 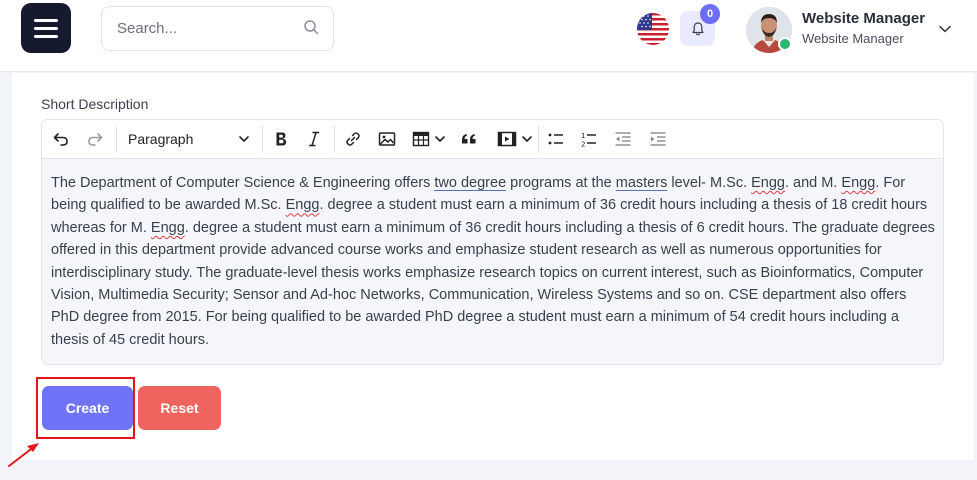 I want to click on content-text: masters, so click(x=641, y=183).